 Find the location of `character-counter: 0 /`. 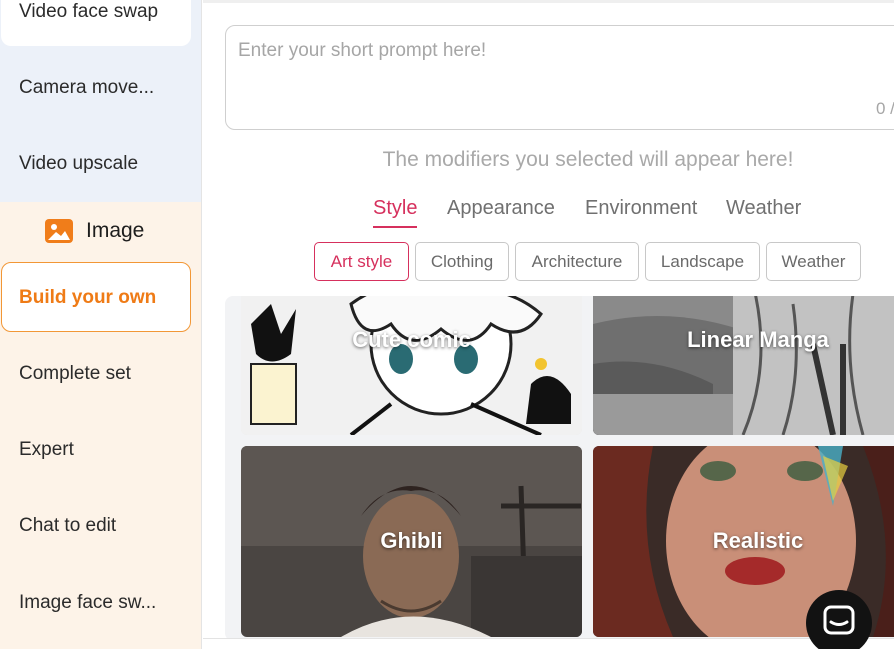

character-counter: 0 / is located at coordinates (885, 108).